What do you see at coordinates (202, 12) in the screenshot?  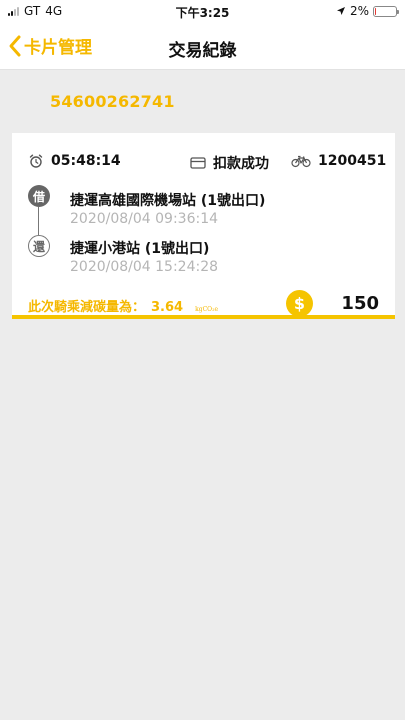 I see `status-bar: GT 4G 下午3:25 2%` at bounding box center [202, 12].